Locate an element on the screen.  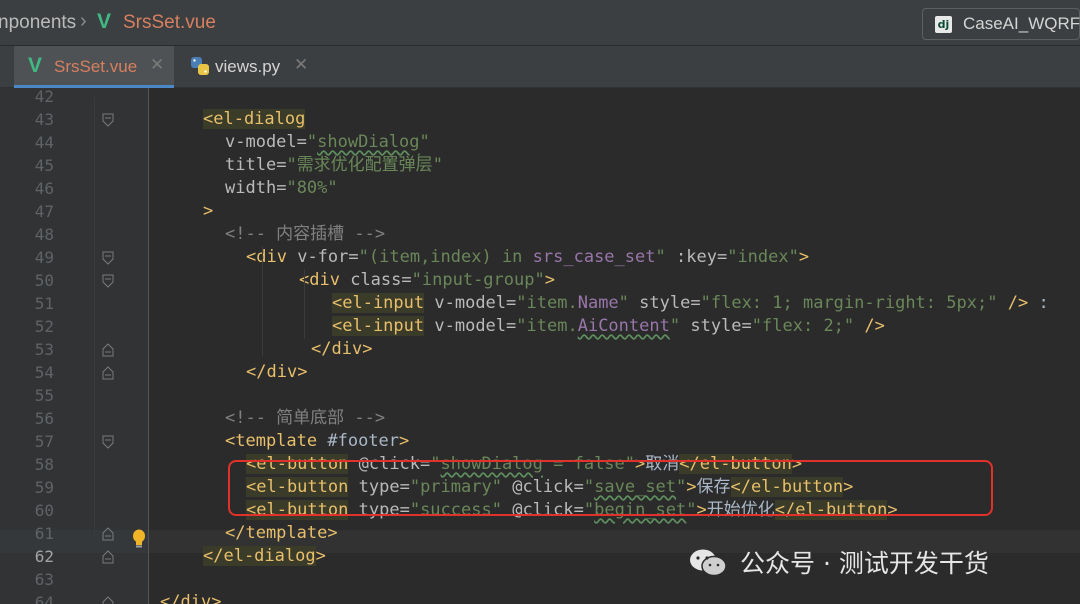
line-number: 62 is located at coordinates (44, 556).